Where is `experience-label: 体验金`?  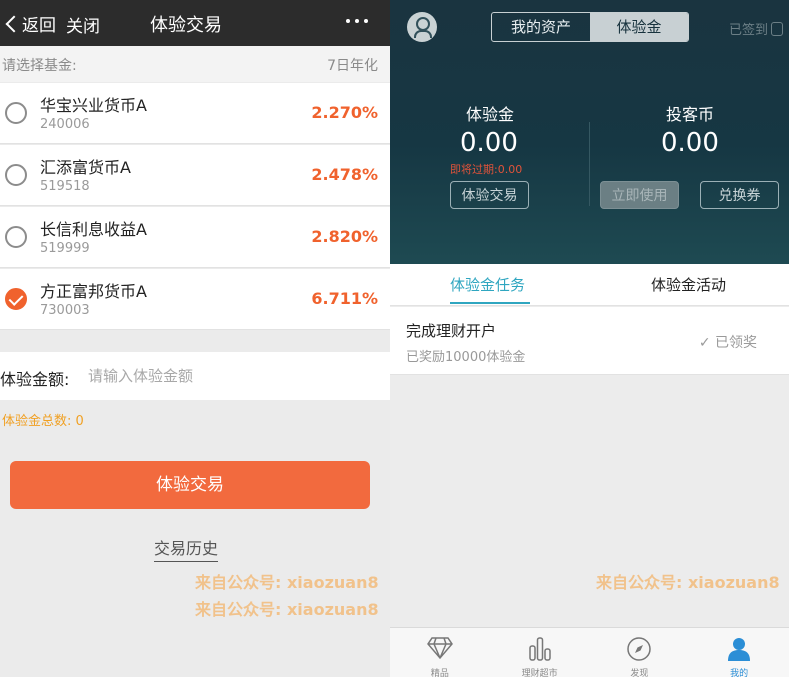 experience-label: 体验金 is located at coordinates (490, 114).